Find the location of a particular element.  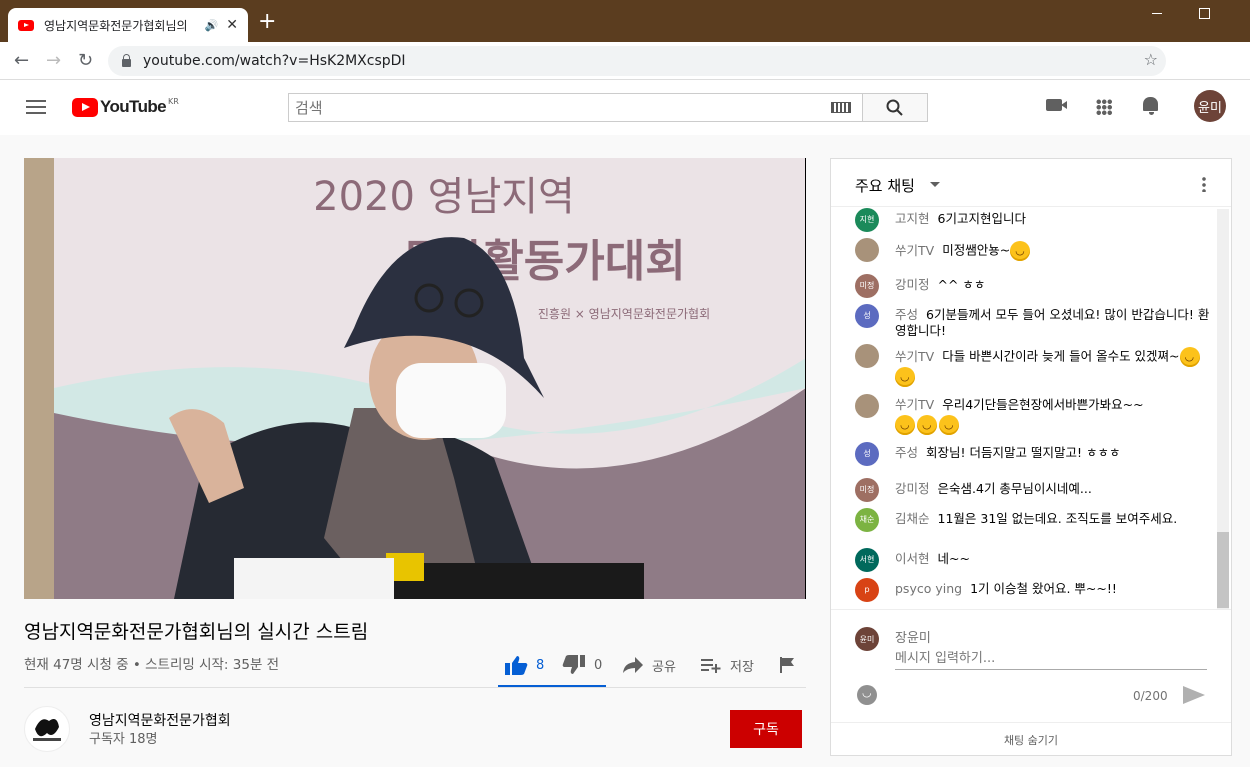

chat-author-avatar: 지현 is located at coordinates (867, 220).